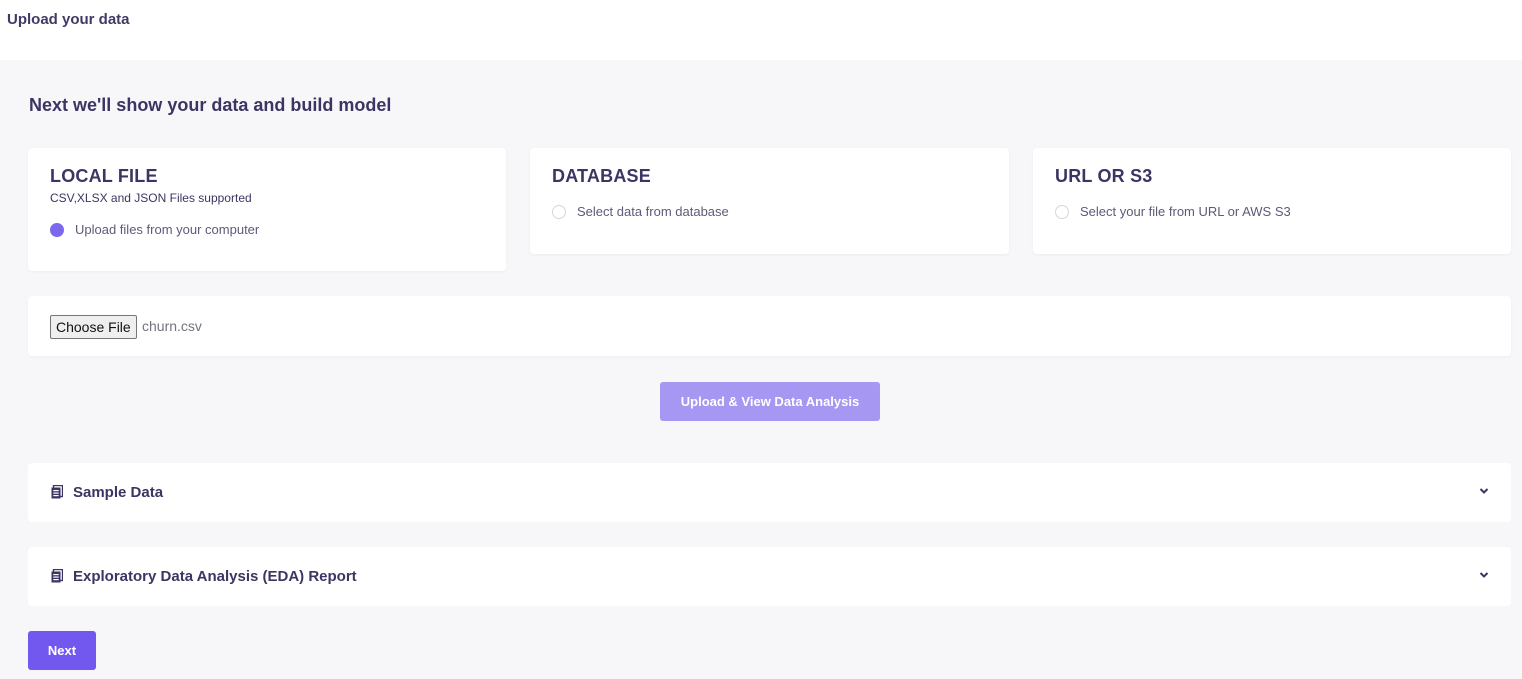  Describe the element at coordinates (57, 229) in the screenshot. I see `local-file-radio` at that location.